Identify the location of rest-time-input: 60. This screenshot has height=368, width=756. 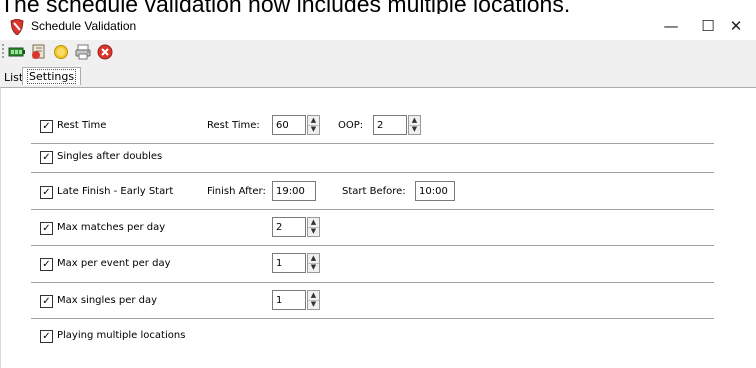
(289, 125).